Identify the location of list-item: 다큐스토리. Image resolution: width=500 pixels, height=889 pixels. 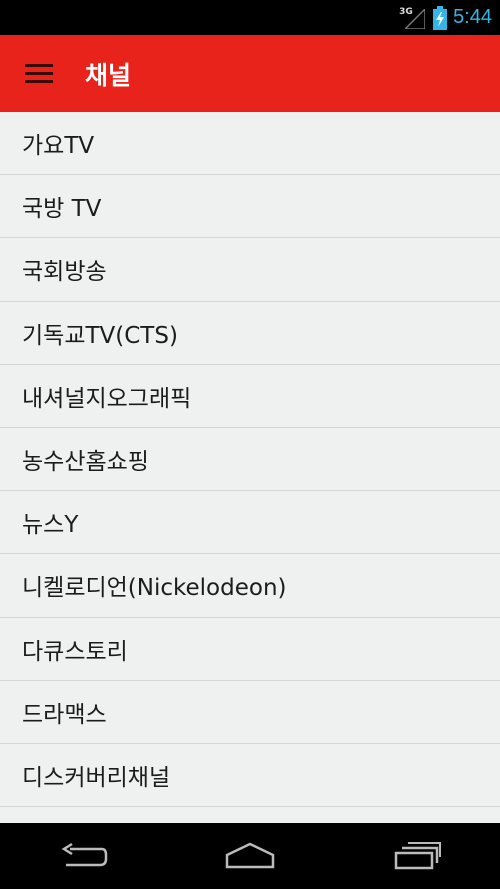
(250, 649).